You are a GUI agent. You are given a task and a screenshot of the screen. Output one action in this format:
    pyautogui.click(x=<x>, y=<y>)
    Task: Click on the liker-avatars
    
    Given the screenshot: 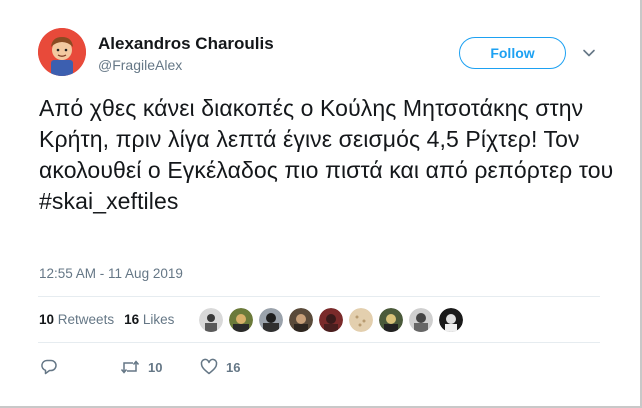 What is the action you would take?
    pyautogui.click(x=331, y=320)
    